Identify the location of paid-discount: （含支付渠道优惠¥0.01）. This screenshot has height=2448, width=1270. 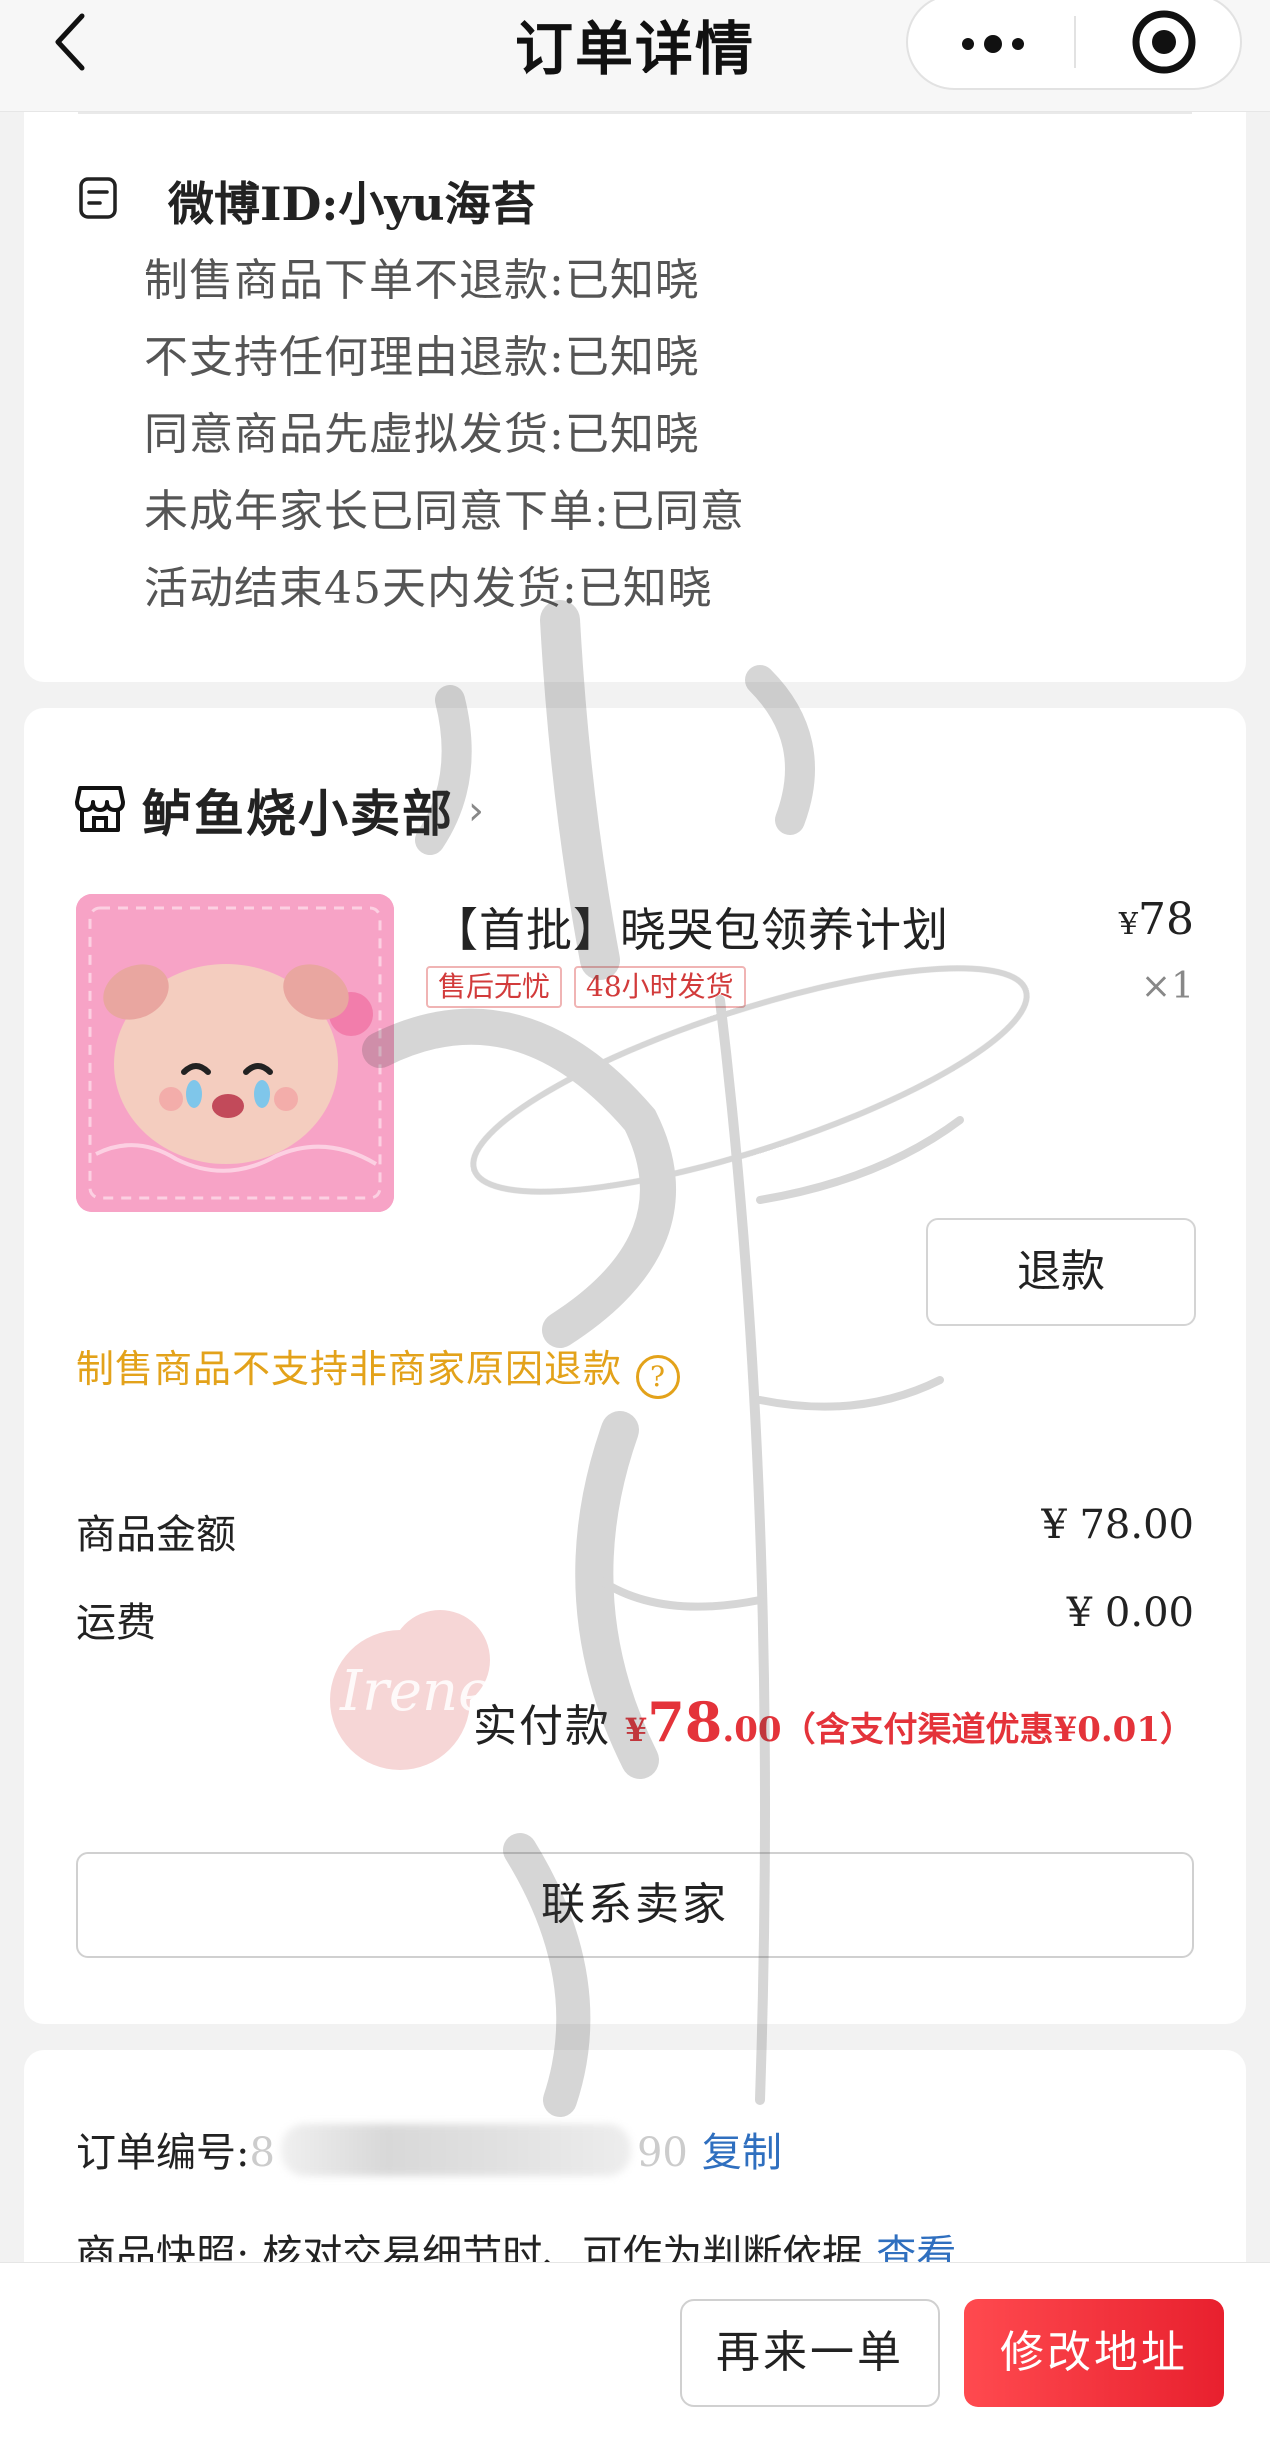
(987, 1730).